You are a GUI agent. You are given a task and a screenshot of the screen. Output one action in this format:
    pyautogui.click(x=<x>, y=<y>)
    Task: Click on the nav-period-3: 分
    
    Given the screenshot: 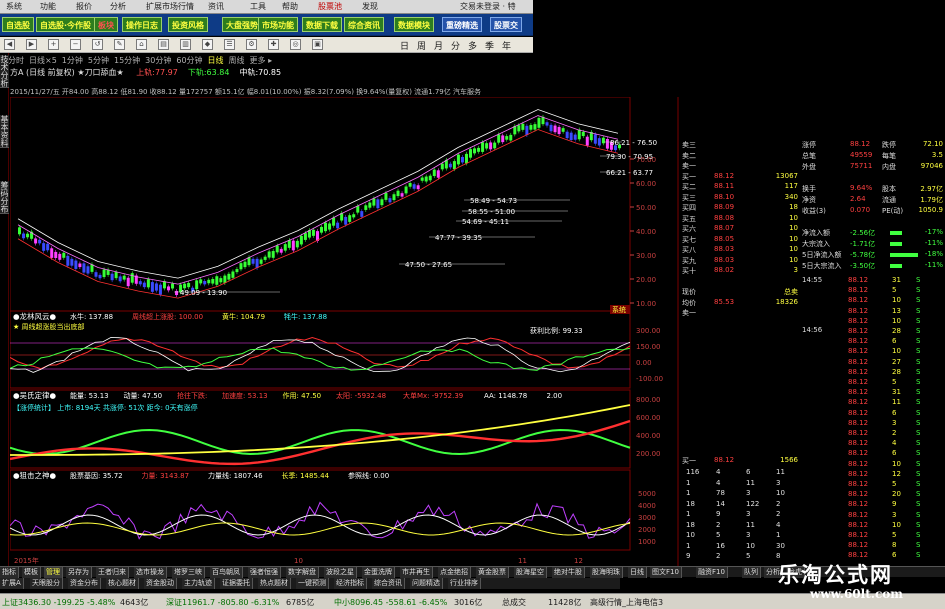 What is the action you would take?
    pyautogui.click(x=455, y=45)
    